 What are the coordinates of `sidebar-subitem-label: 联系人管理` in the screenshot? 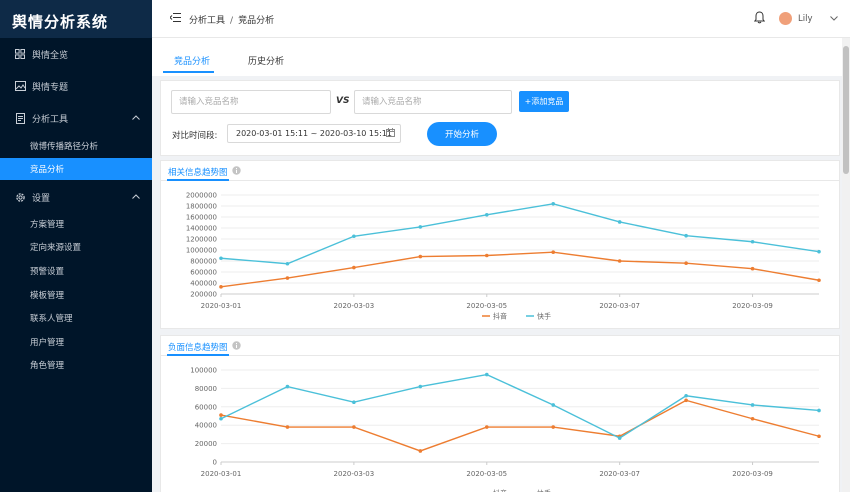 It's located at (51, 319).